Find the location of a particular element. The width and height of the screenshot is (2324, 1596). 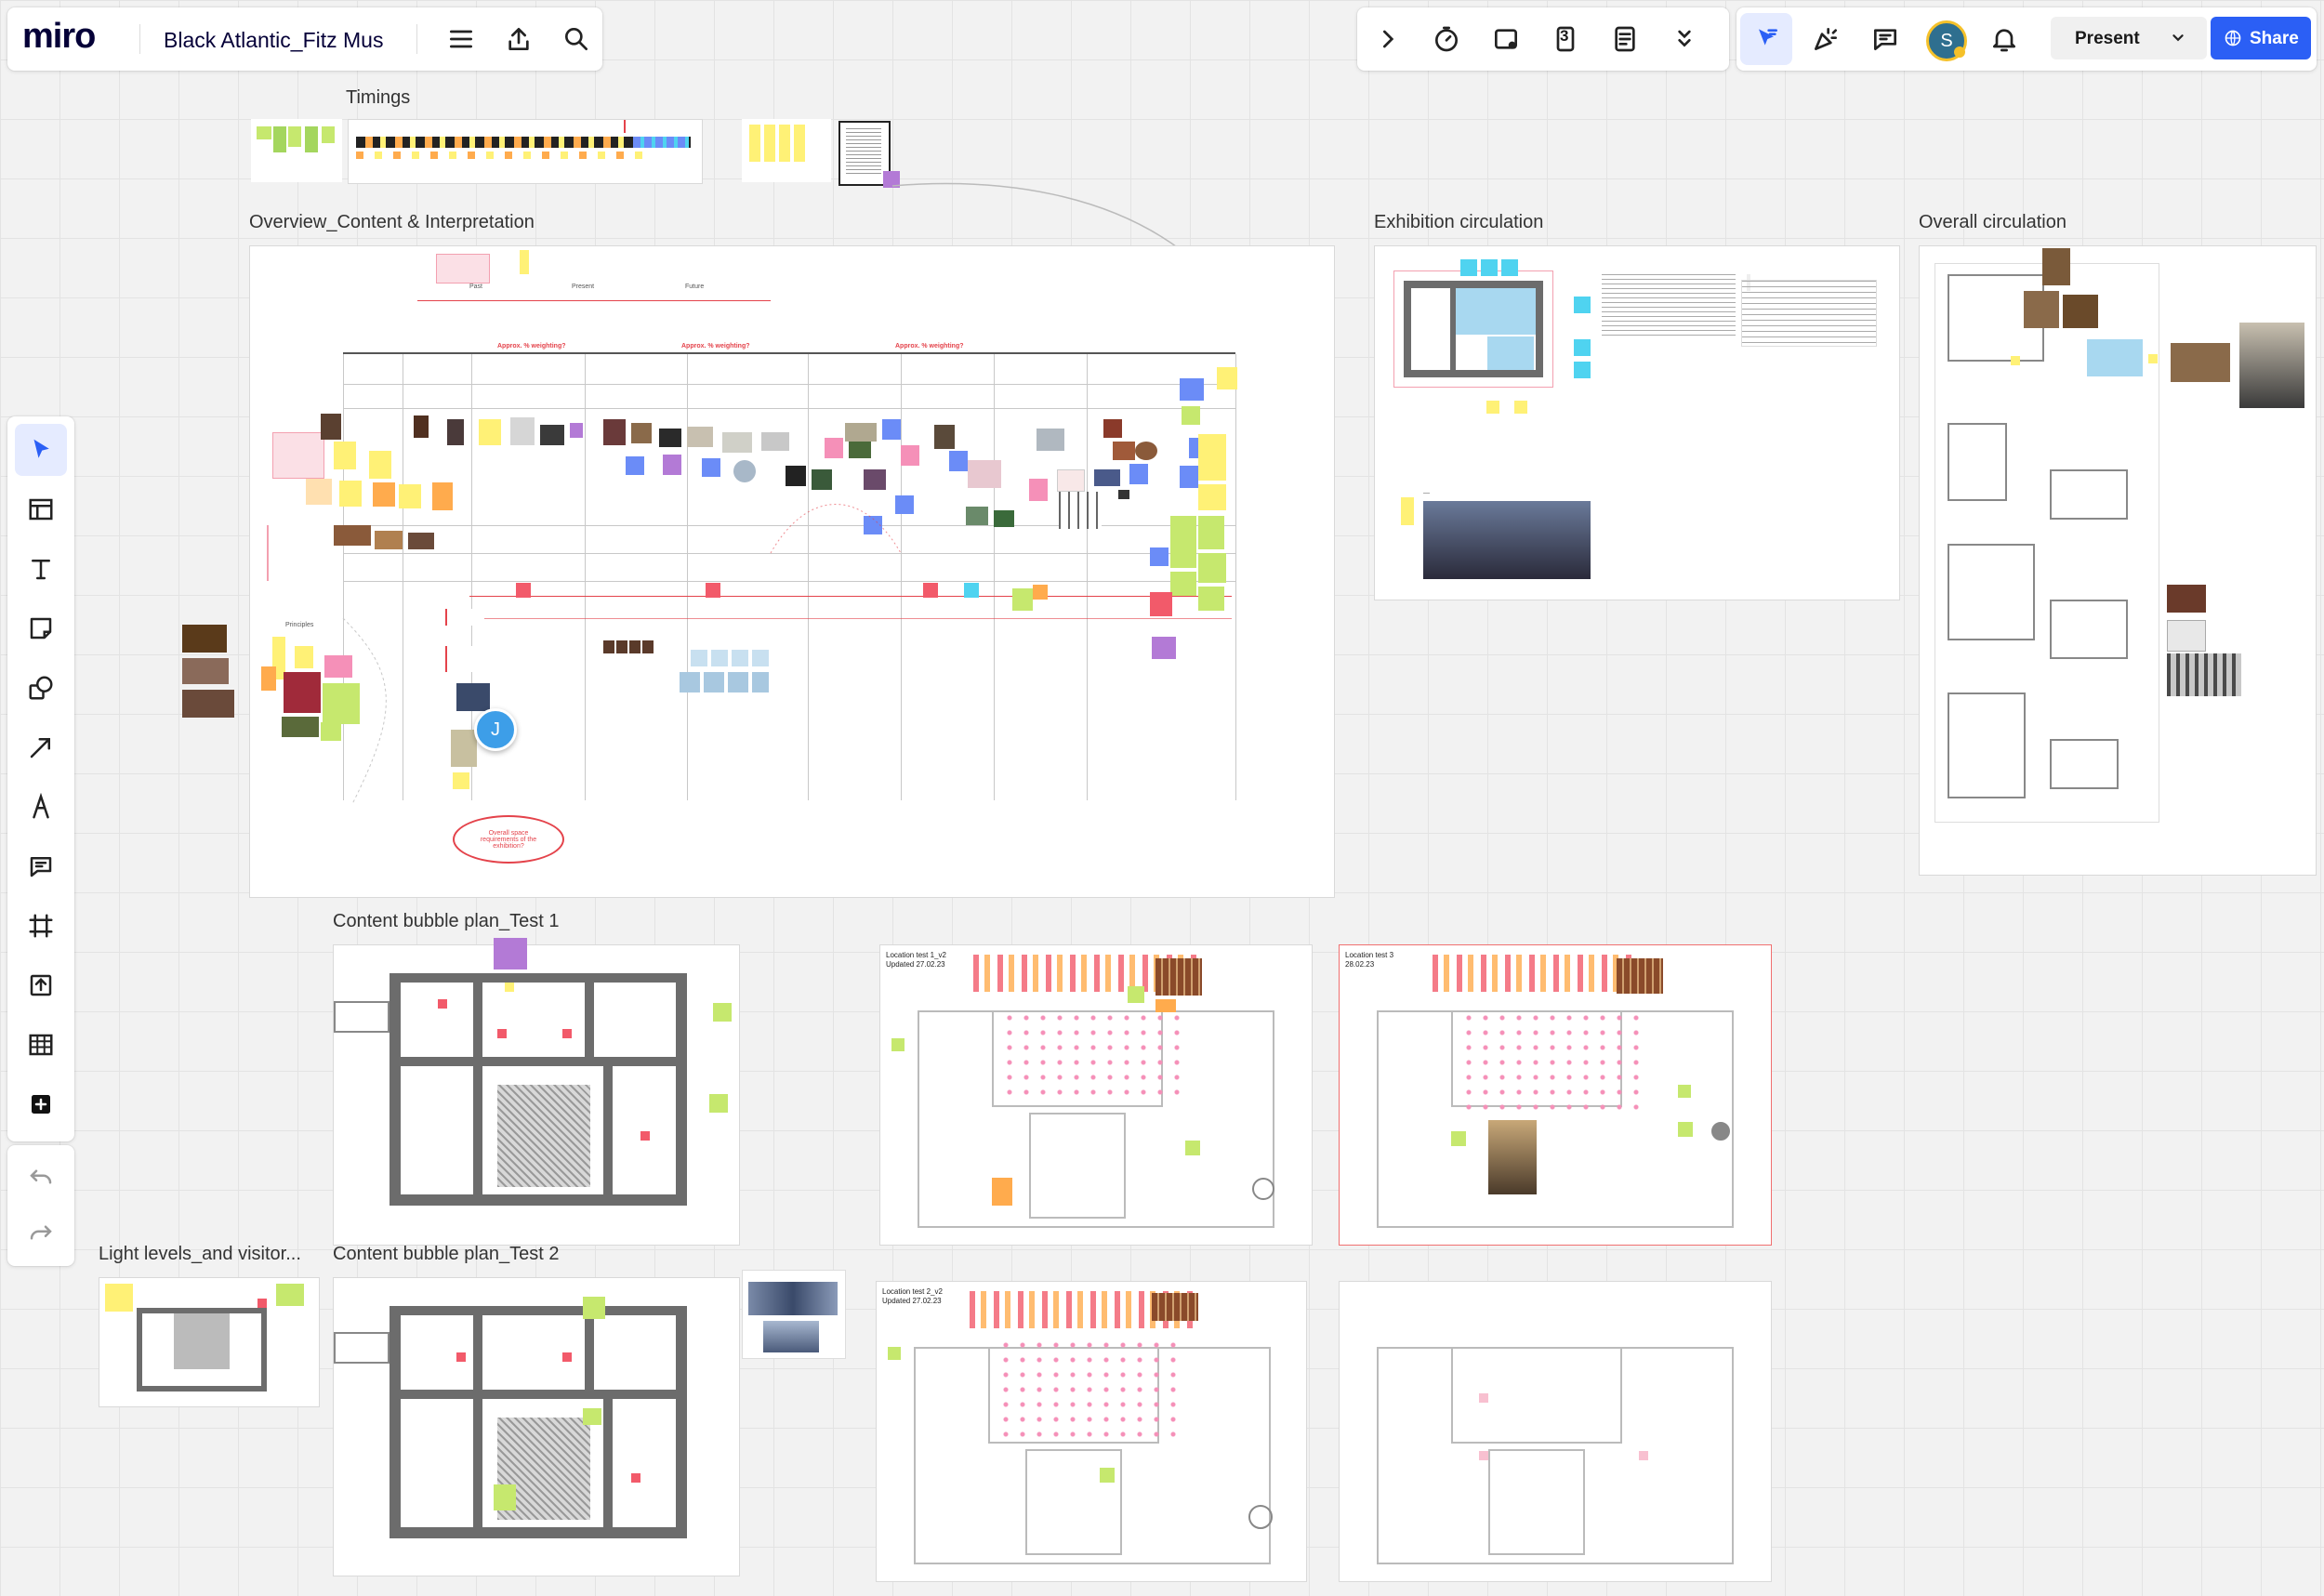

location-date: 28.02.23 is located at coordinates (1359, 964).